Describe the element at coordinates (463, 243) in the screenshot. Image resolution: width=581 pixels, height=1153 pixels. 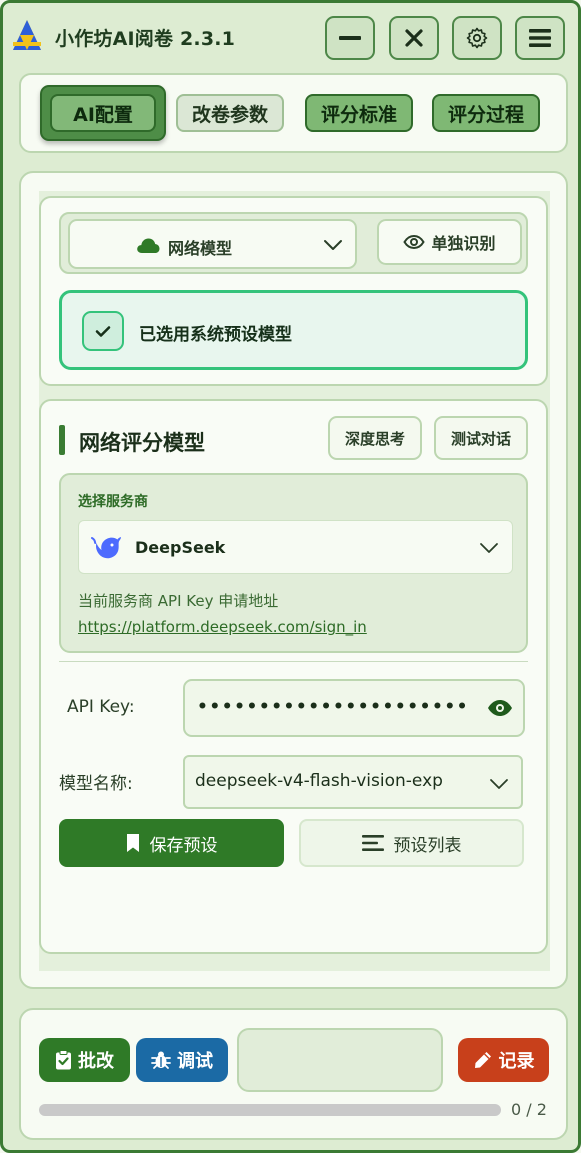
I see `solo-recognition-label: 单独识别` at that location.